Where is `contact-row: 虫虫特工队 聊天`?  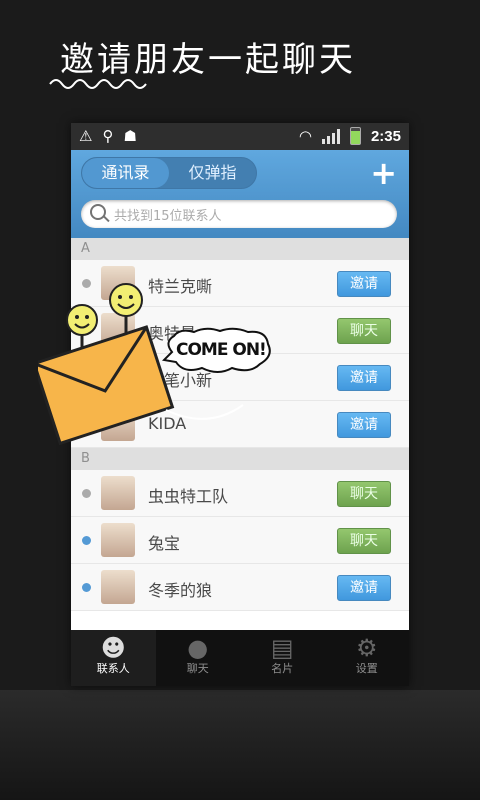
contact-row: 虫虫特工队 聊天 is located at coordinates (240, 493).